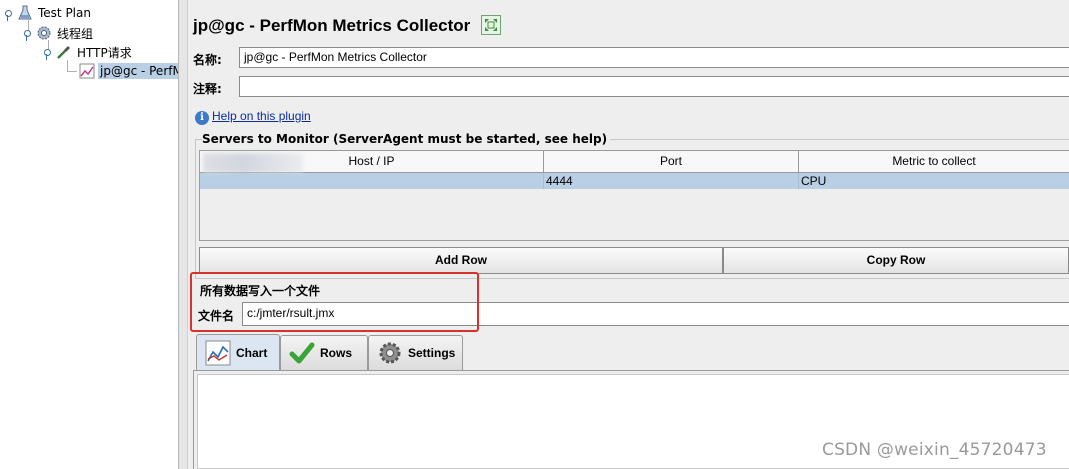 The height and width of the screenshot is (469, 1069). I want to click on tree-item-http-request: HTTP请求, so click(87, 52).